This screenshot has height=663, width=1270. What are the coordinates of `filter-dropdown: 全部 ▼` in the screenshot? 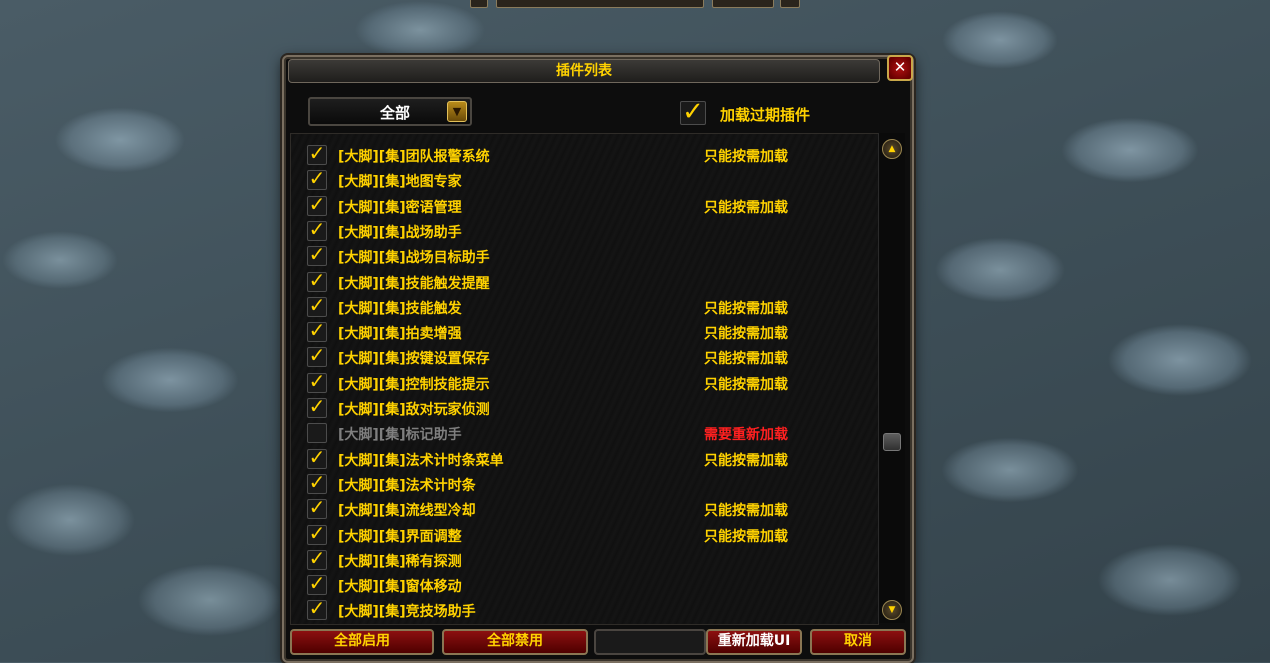 It's located at (390, 111).